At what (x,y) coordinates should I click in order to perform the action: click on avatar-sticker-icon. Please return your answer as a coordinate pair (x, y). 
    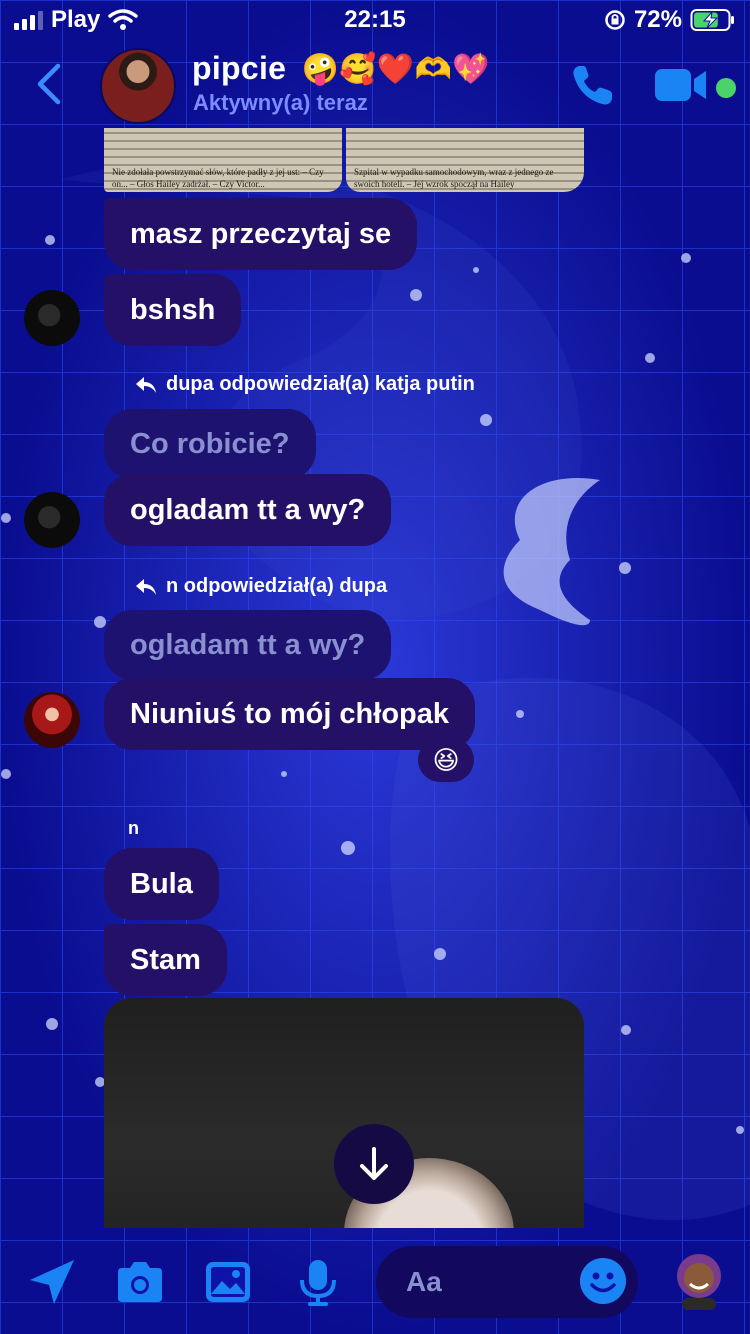
    Looking at the image, I should click on (699, 1282).